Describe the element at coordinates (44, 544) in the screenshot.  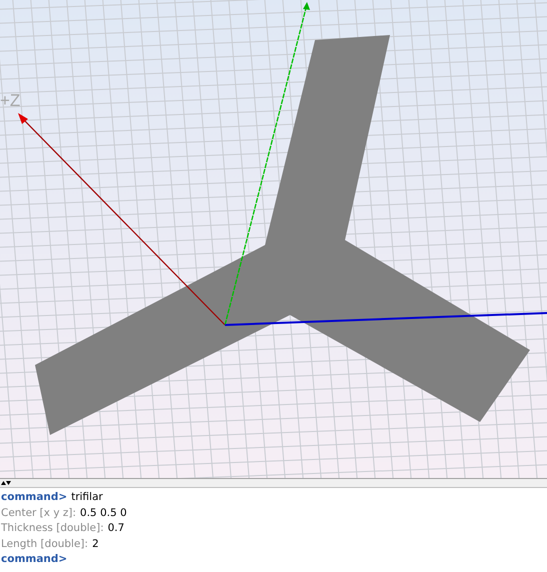
I see `prompt-label: Length [double]:` at that location.